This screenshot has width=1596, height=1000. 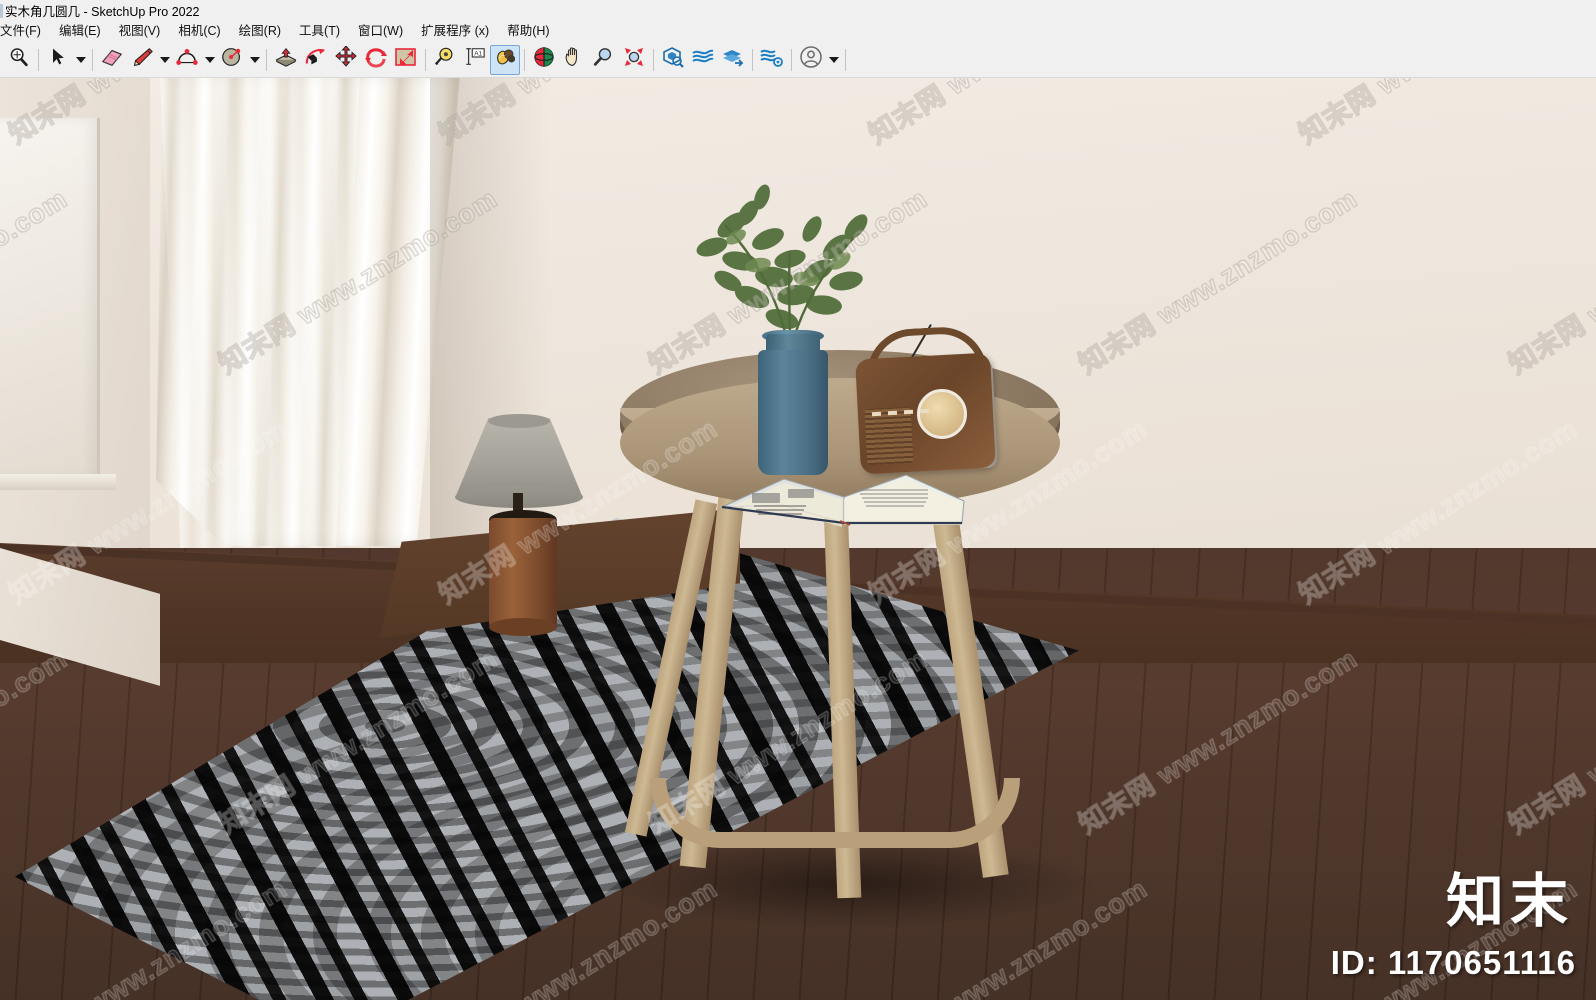 I want to click on account-button, so click(x=811, y=60).